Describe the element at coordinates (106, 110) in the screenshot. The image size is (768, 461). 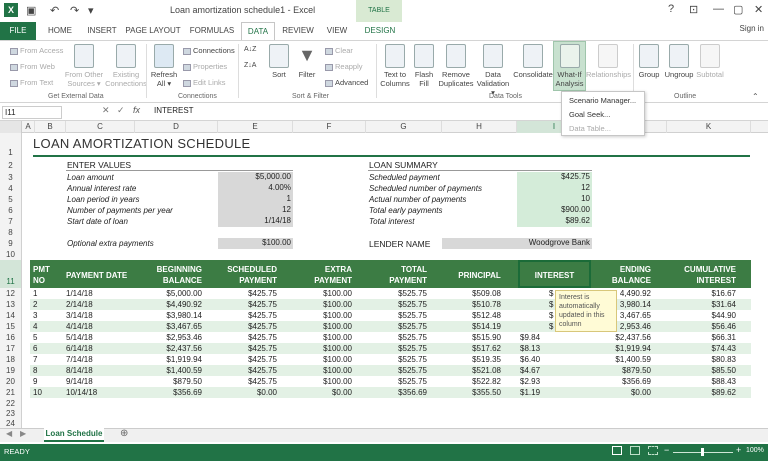
I see `cancel-entry-icon: ✕` at that location.